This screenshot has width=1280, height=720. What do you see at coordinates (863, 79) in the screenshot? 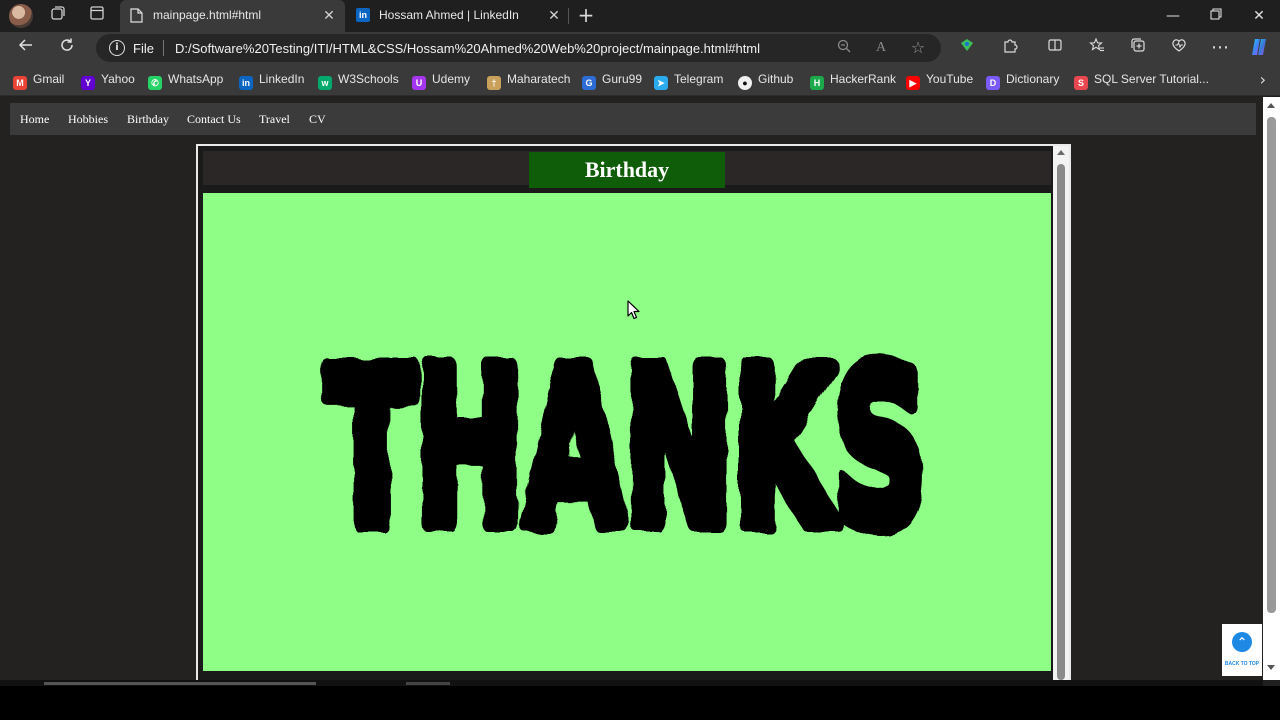
I see `bookmark-label: HackerRank` at bounding box center [863, 79].